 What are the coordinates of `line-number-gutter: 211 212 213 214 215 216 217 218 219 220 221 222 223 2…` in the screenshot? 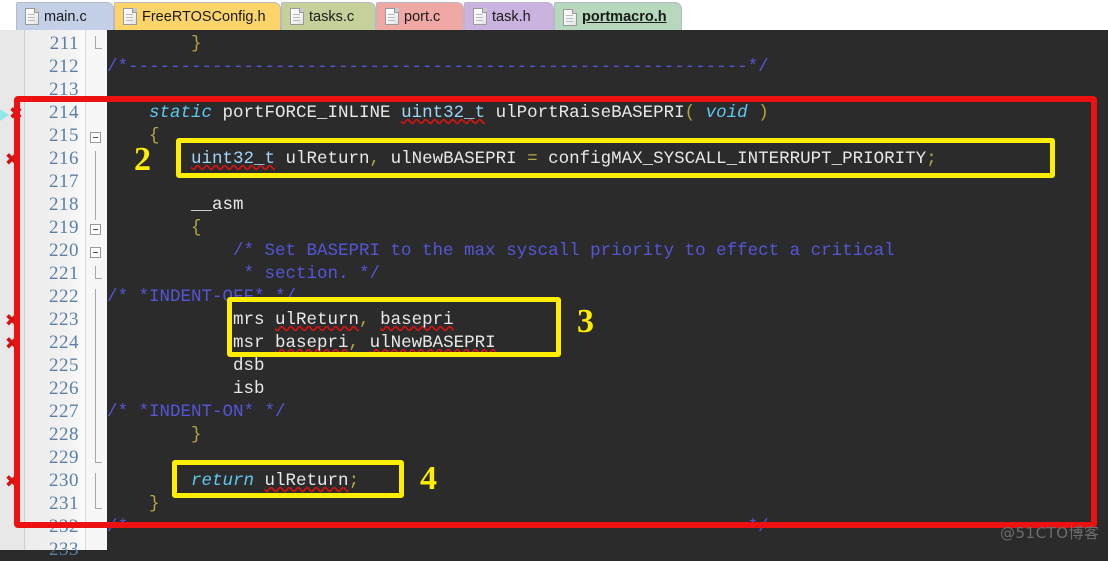 It's located at (55, 295).